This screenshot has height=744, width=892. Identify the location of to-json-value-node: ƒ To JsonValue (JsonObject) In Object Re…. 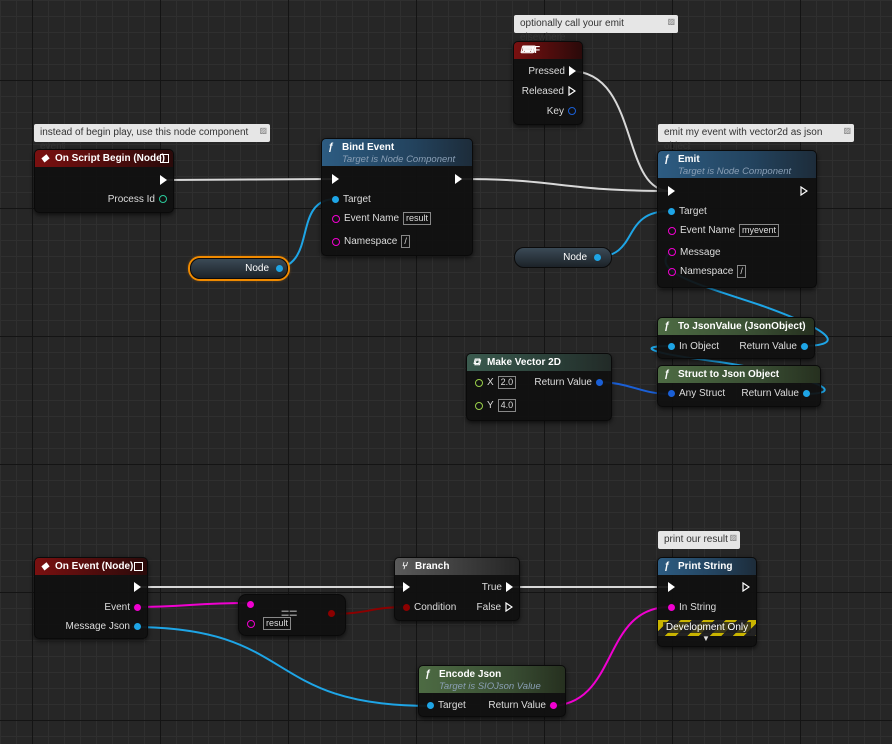
(736, 338).